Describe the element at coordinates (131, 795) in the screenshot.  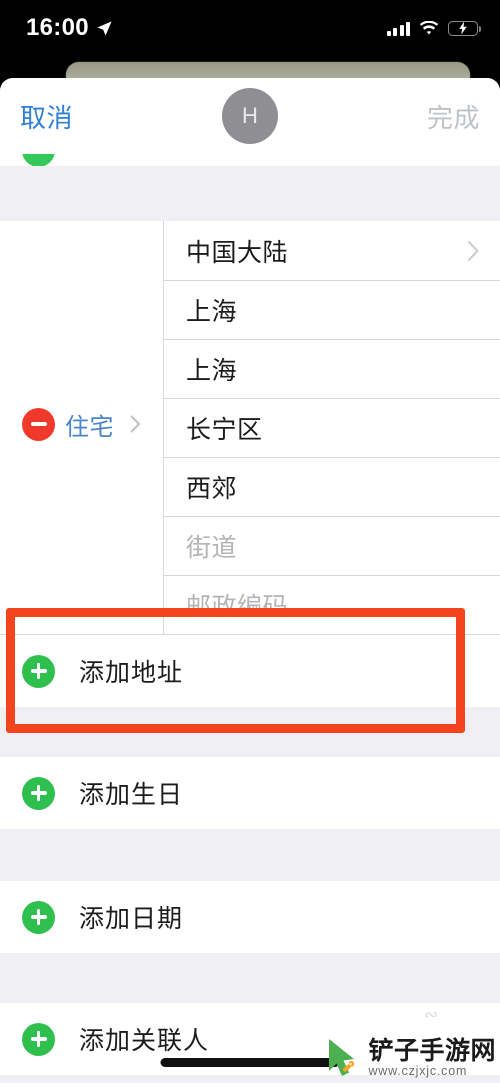
I see `add-birthday-label: 添加生日` at that location.